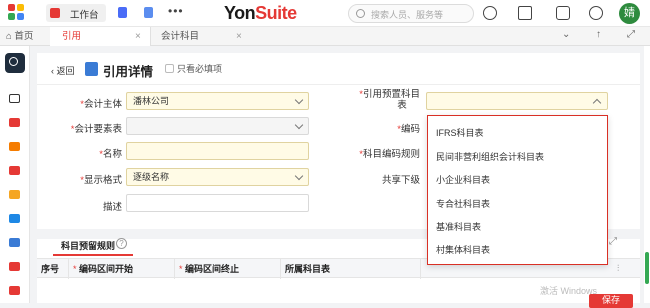  Describe the element at coordinates (151, 177) in the screenshot. I see `display-format-value: 逐级名称` at that location.